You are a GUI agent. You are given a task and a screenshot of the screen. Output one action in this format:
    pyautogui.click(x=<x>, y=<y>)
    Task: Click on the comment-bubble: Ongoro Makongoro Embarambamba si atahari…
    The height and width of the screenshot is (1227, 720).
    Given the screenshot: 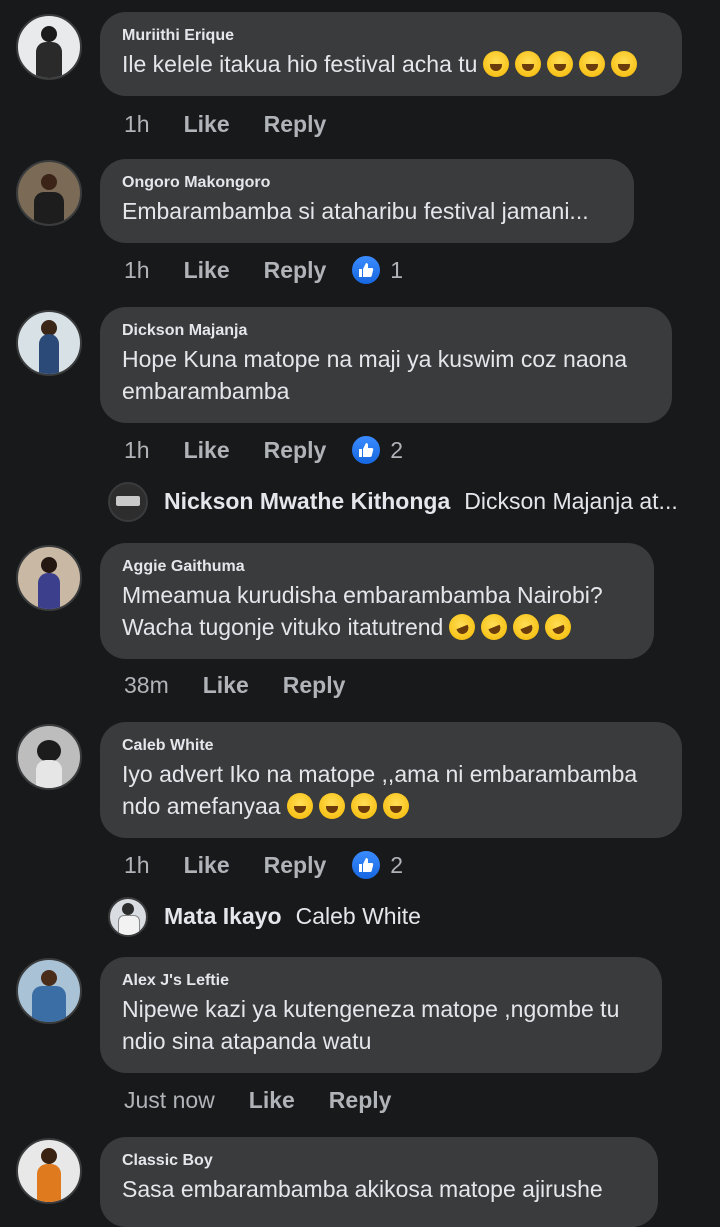 What is the action you would take?
    pyautogui.click(x=367, y=201)
    